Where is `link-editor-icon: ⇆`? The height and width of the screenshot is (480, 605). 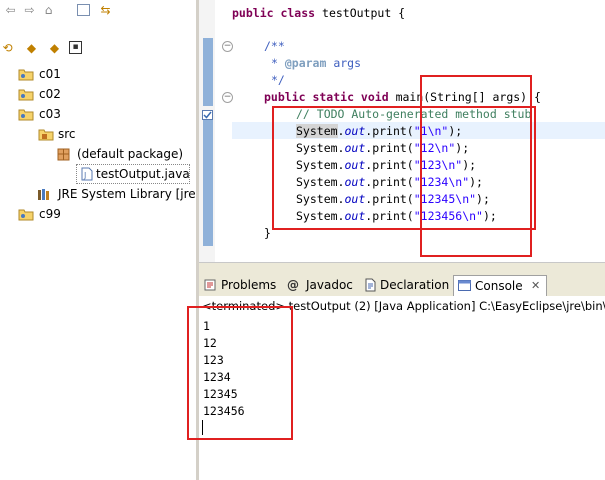
link-editor-icon: ⇆ is located at coordinates (105, 10).